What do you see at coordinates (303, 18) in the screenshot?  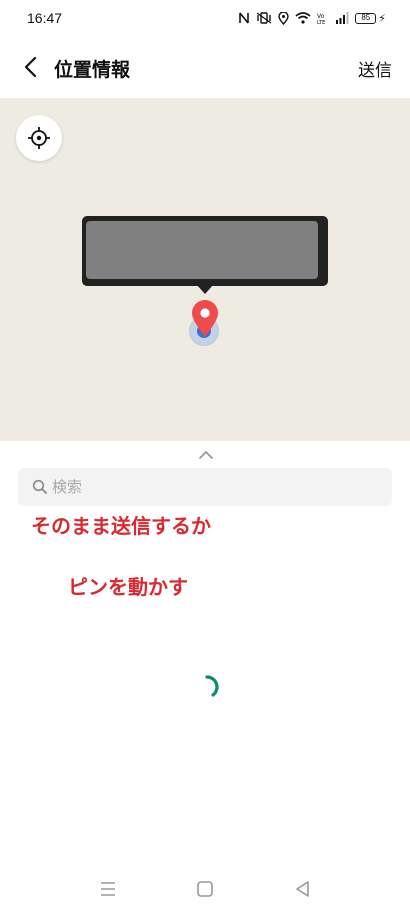 I see `wifi-icon` at bounding box center [303, 18].